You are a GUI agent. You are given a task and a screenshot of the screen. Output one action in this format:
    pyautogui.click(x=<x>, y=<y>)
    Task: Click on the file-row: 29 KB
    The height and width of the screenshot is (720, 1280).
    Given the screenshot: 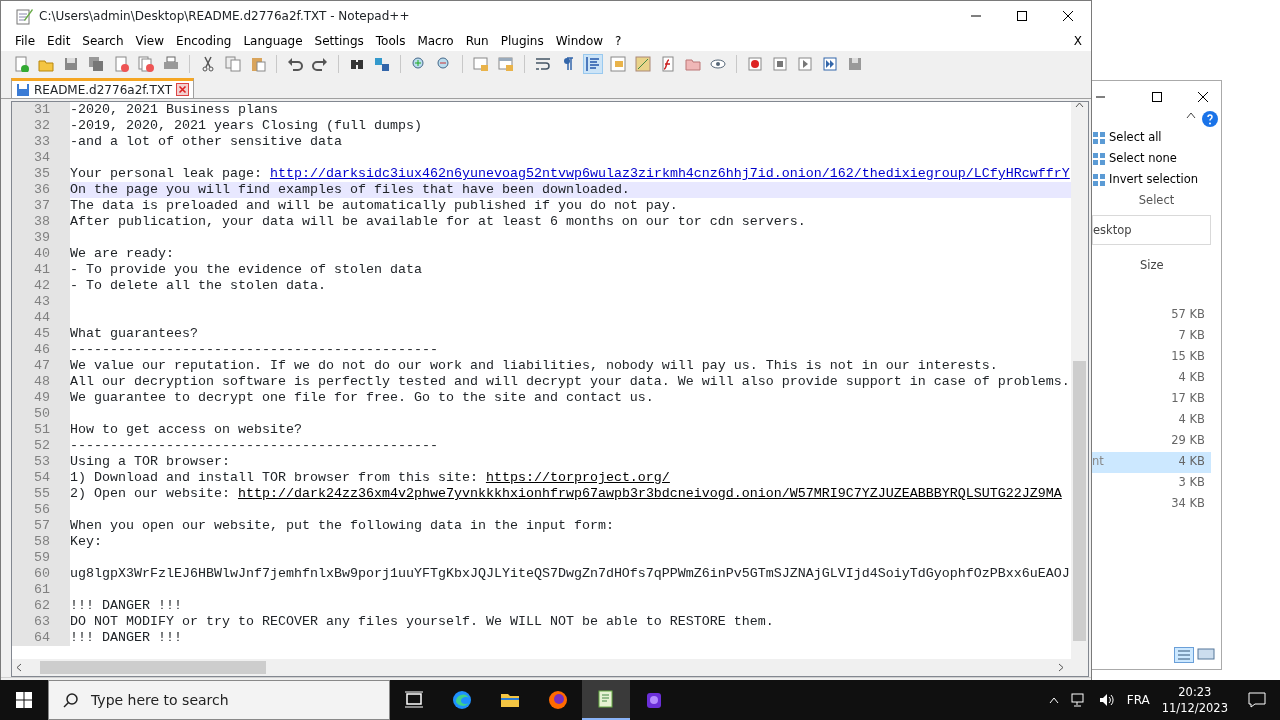 What is the action you would take?
    pyautogui.click(x=1151, y=441)
    